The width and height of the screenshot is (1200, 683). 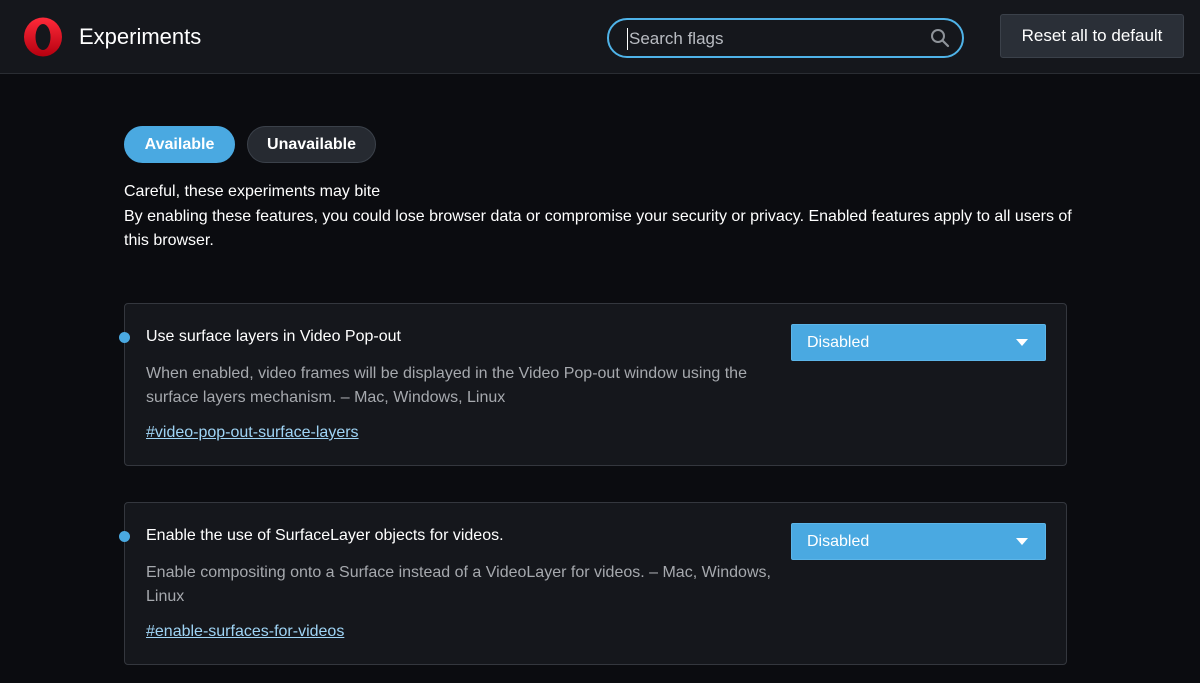 I want to click on search-box, so click(x=785, y=38).